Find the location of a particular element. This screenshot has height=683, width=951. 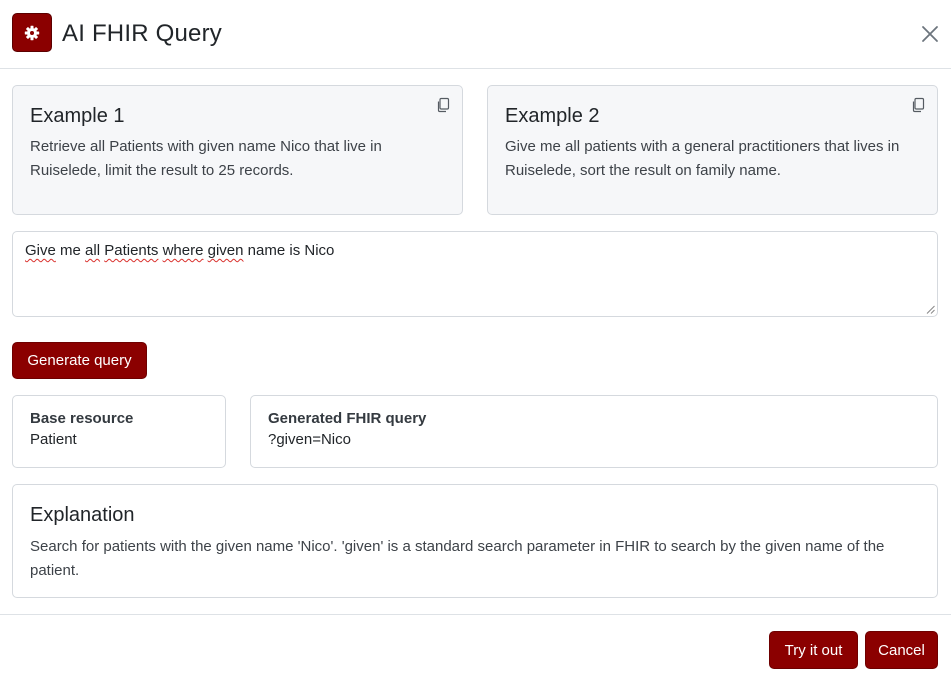

prompt-word: where is located at coordinates (183, 250).